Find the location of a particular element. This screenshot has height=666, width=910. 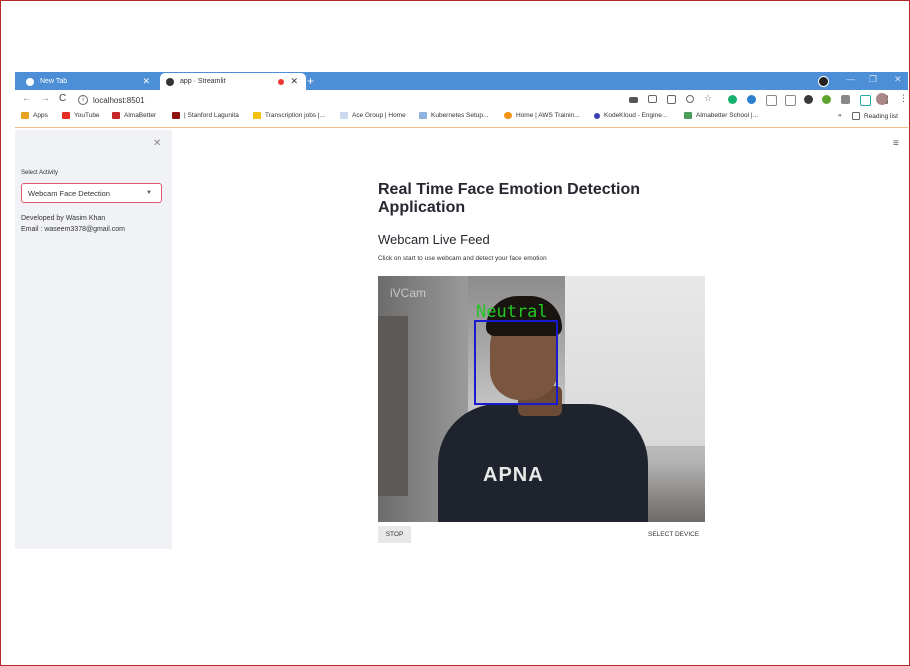

kodekloud-icon is located at coordinates (597, 115).